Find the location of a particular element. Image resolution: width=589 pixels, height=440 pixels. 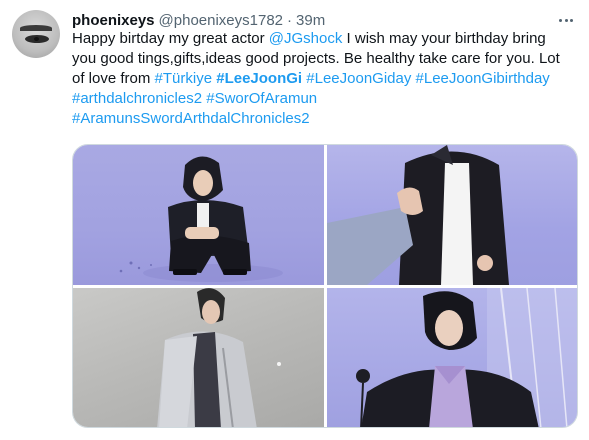

text-segment: I wish may your birthday bring is located at coordinates (444, 38).